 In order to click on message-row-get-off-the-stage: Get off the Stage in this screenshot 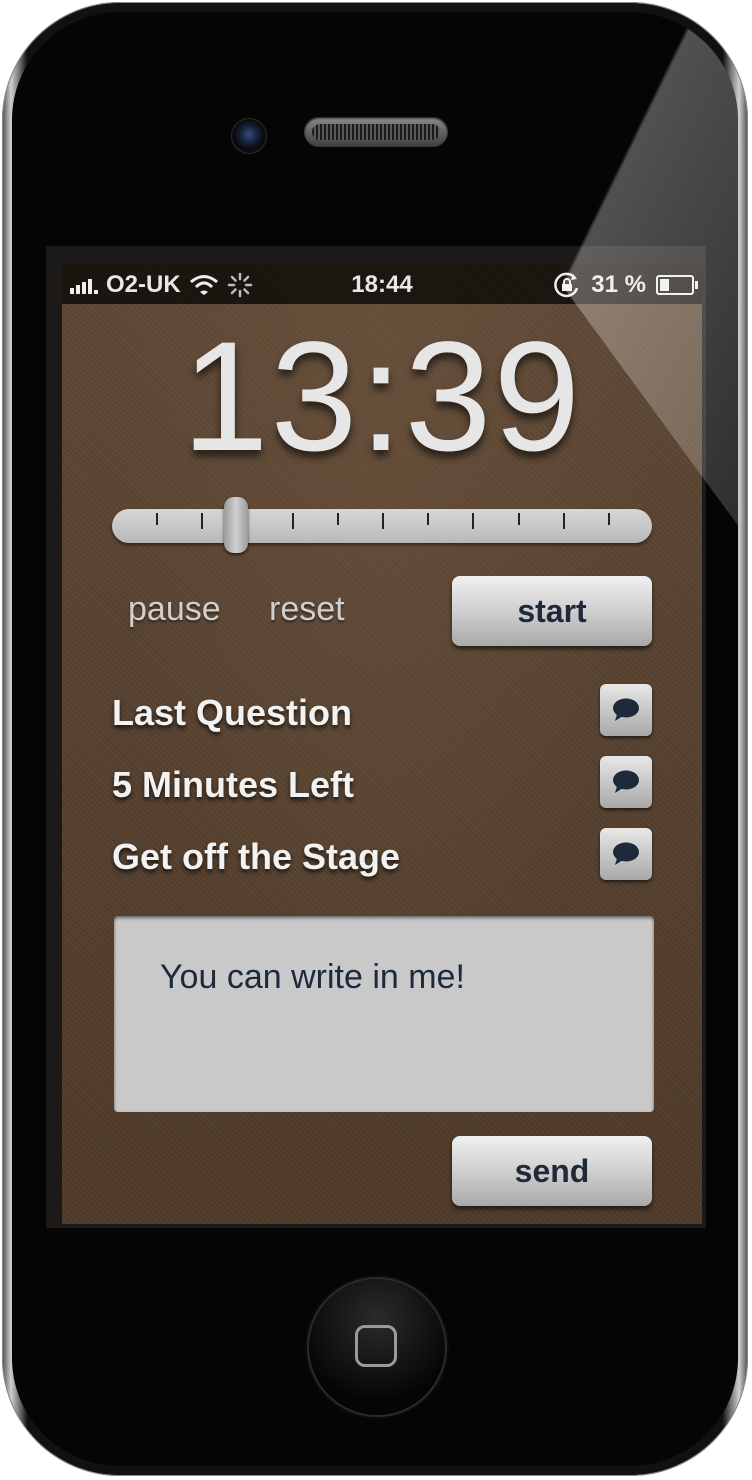, I will do `click(382, 855)`.